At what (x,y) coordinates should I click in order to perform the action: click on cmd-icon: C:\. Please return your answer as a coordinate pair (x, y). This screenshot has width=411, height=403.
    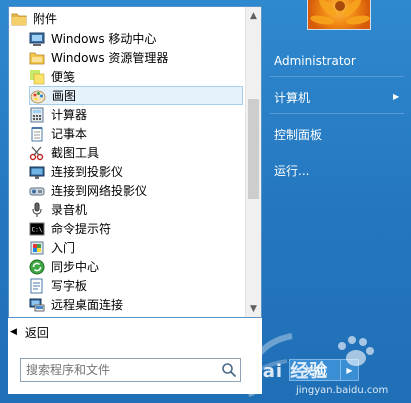
    Looking at the image, I should click on (37, 229).